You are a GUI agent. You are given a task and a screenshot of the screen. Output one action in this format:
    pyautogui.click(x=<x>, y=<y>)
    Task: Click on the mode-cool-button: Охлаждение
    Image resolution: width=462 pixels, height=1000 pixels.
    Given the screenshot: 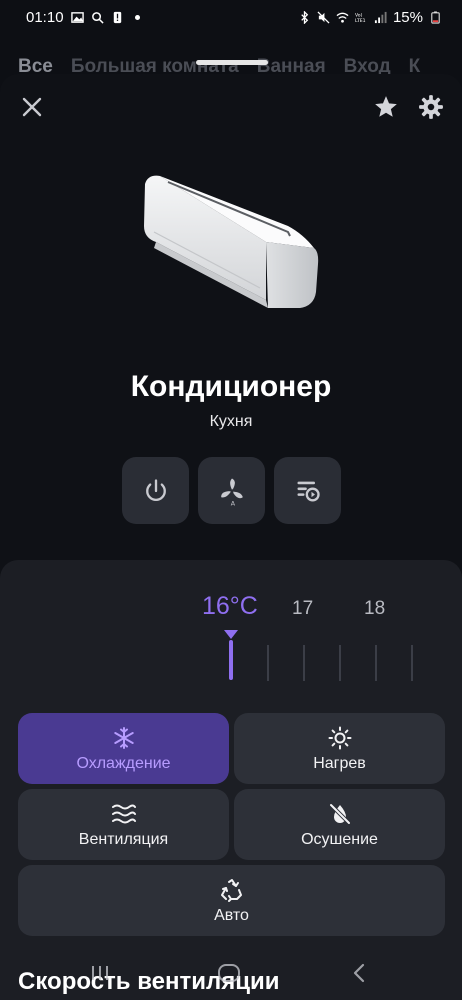 What is the action you would take?
    pyautogui.click(x=123, y=748)
    